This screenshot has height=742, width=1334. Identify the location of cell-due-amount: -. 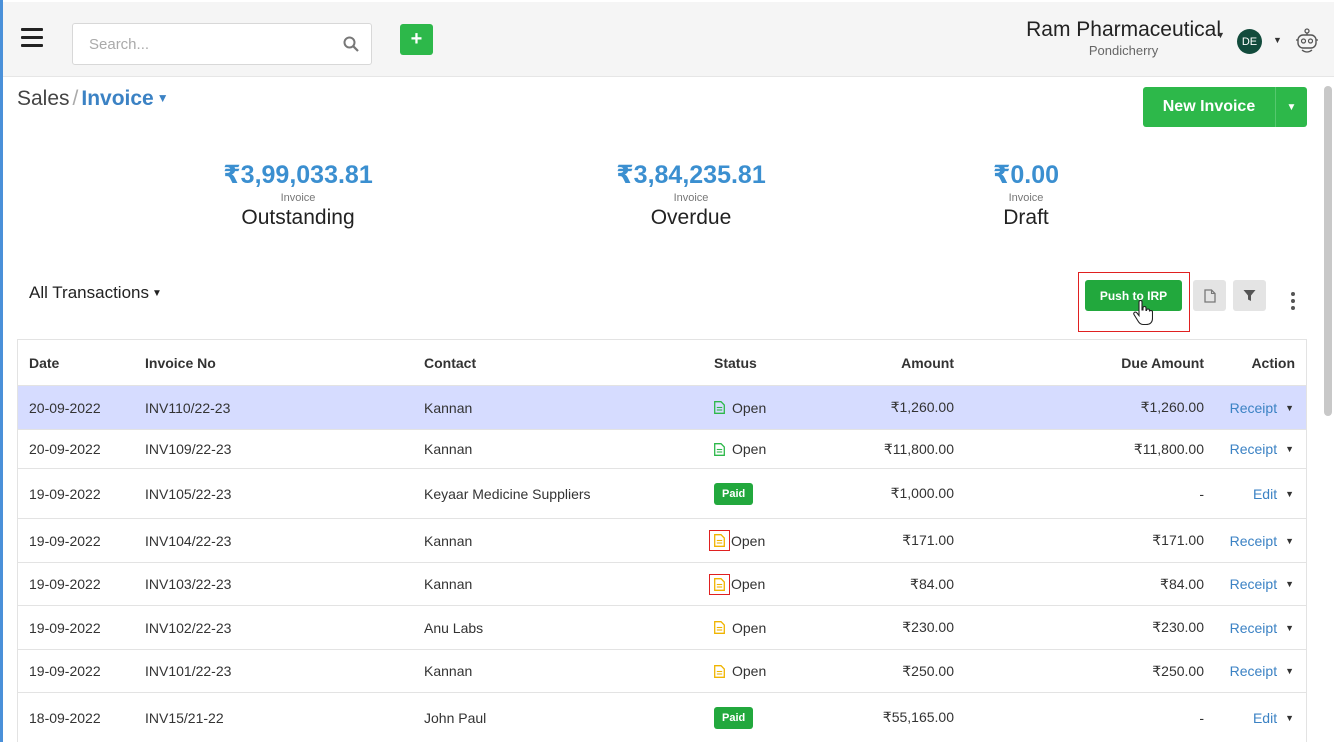
(1201, 493).